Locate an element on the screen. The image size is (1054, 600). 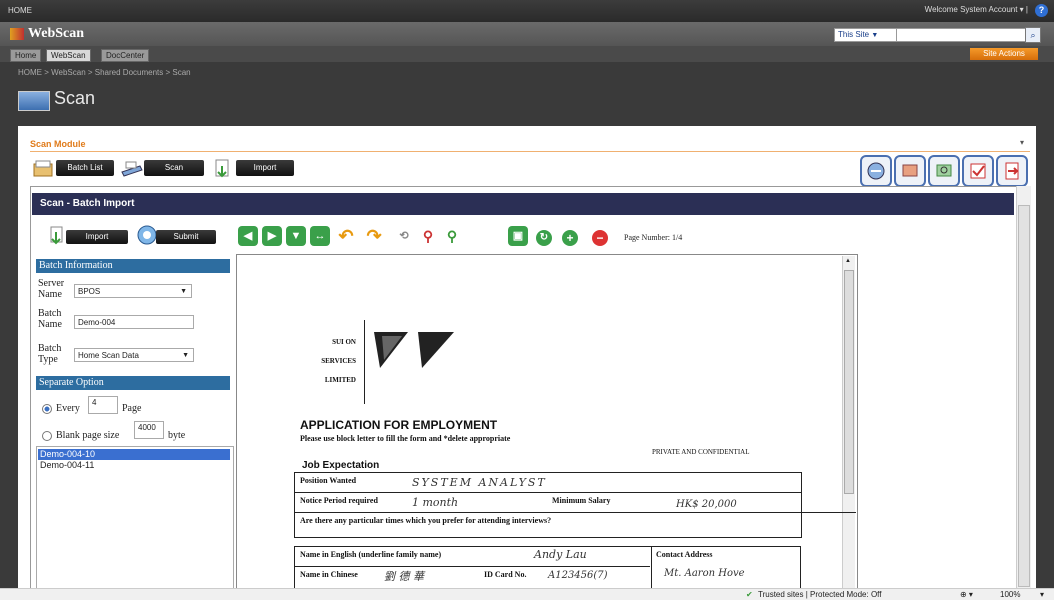
position-wanted-value: SYSTEM ANALYST is located at coordinates (479, 482).